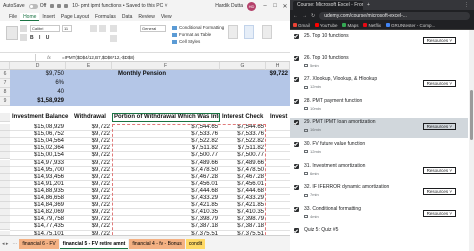 This screenshot has height=251, width=474. Describe the element at coordinates (59, 6) in the screenshot. I see `undo-icon` at that location.